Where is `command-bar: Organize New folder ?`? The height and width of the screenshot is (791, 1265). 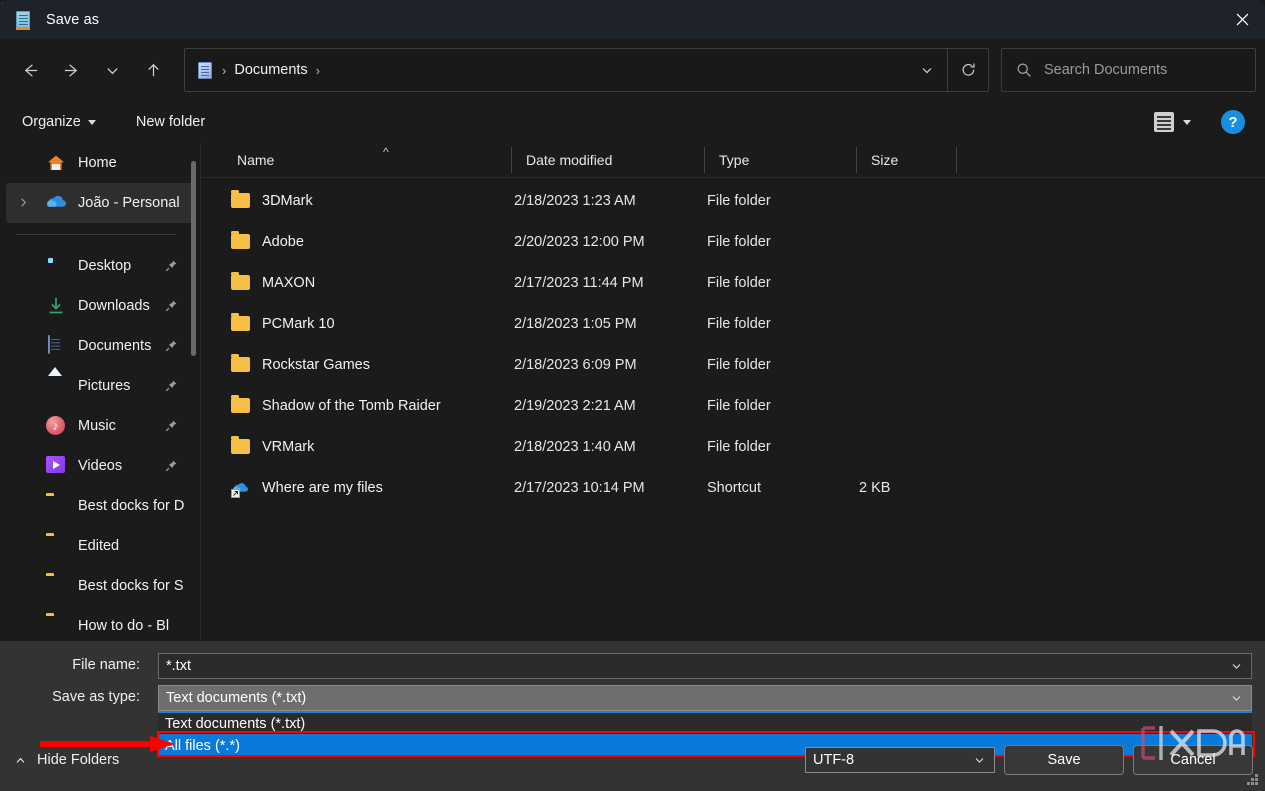 command-bar: Organize New folder ? is located at coordinates (632, 122).